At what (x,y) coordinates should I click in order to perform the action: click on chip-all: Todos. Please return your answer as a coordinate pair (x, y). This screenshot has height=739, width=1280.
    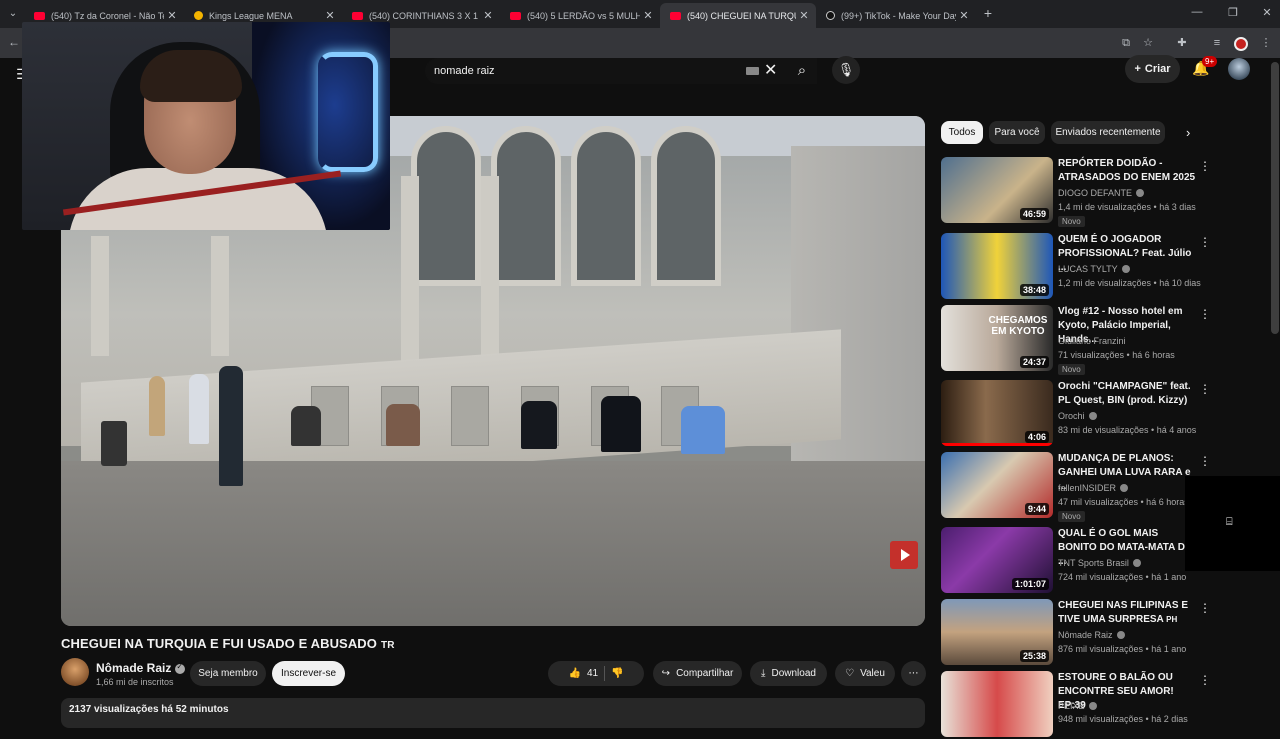
    Looking at the image, I should click on (962, 132).